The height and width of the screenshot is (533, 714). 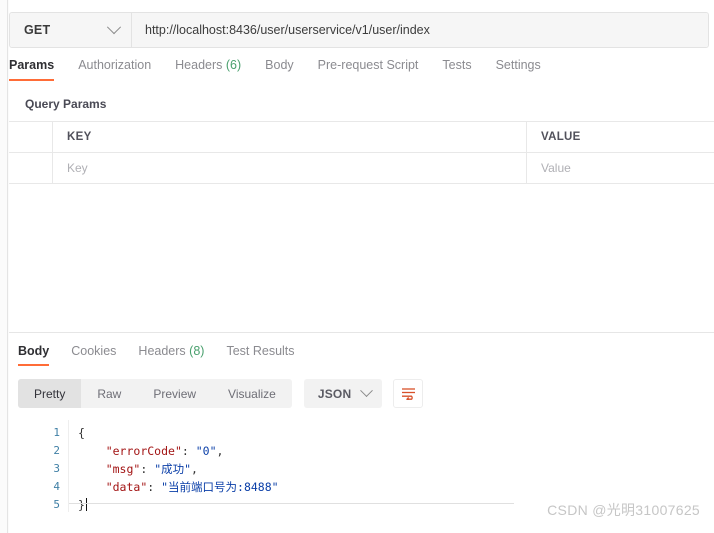 I want to click on wrap-lines-button, so click(x=408, y=393).